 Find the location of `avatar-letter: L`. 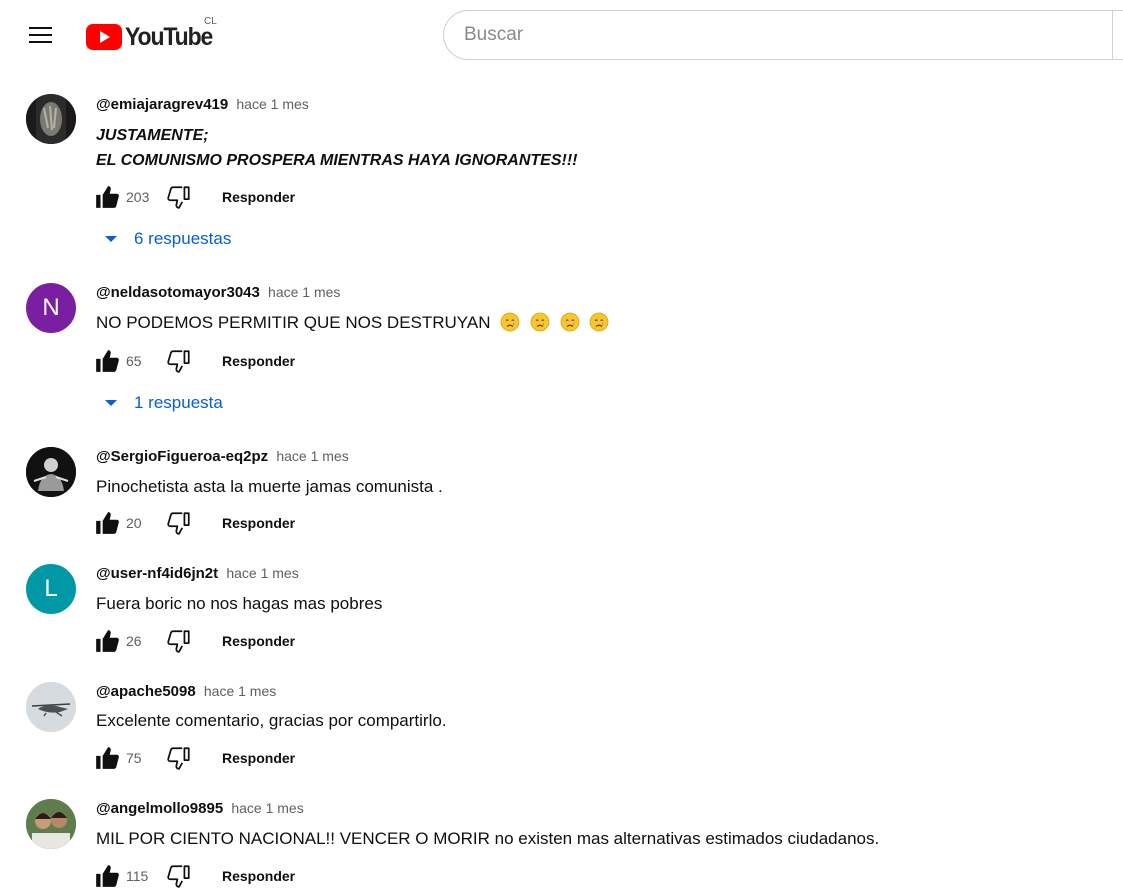

avatar-letter: L is located at coordinates (51, 588).